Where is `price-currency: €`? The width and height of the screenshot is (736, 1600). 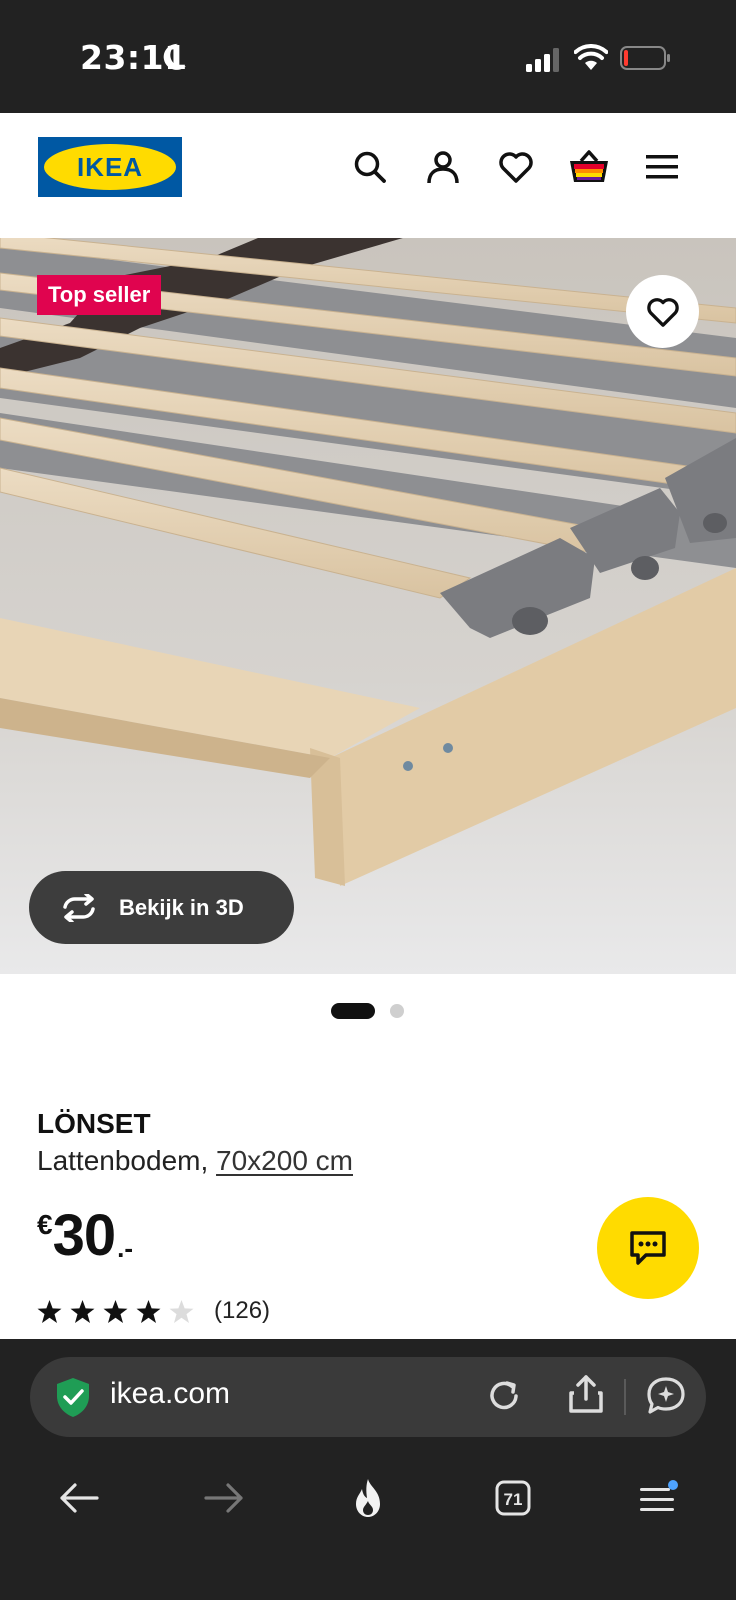 price-currency: € is located at coordinates (45, 1224).